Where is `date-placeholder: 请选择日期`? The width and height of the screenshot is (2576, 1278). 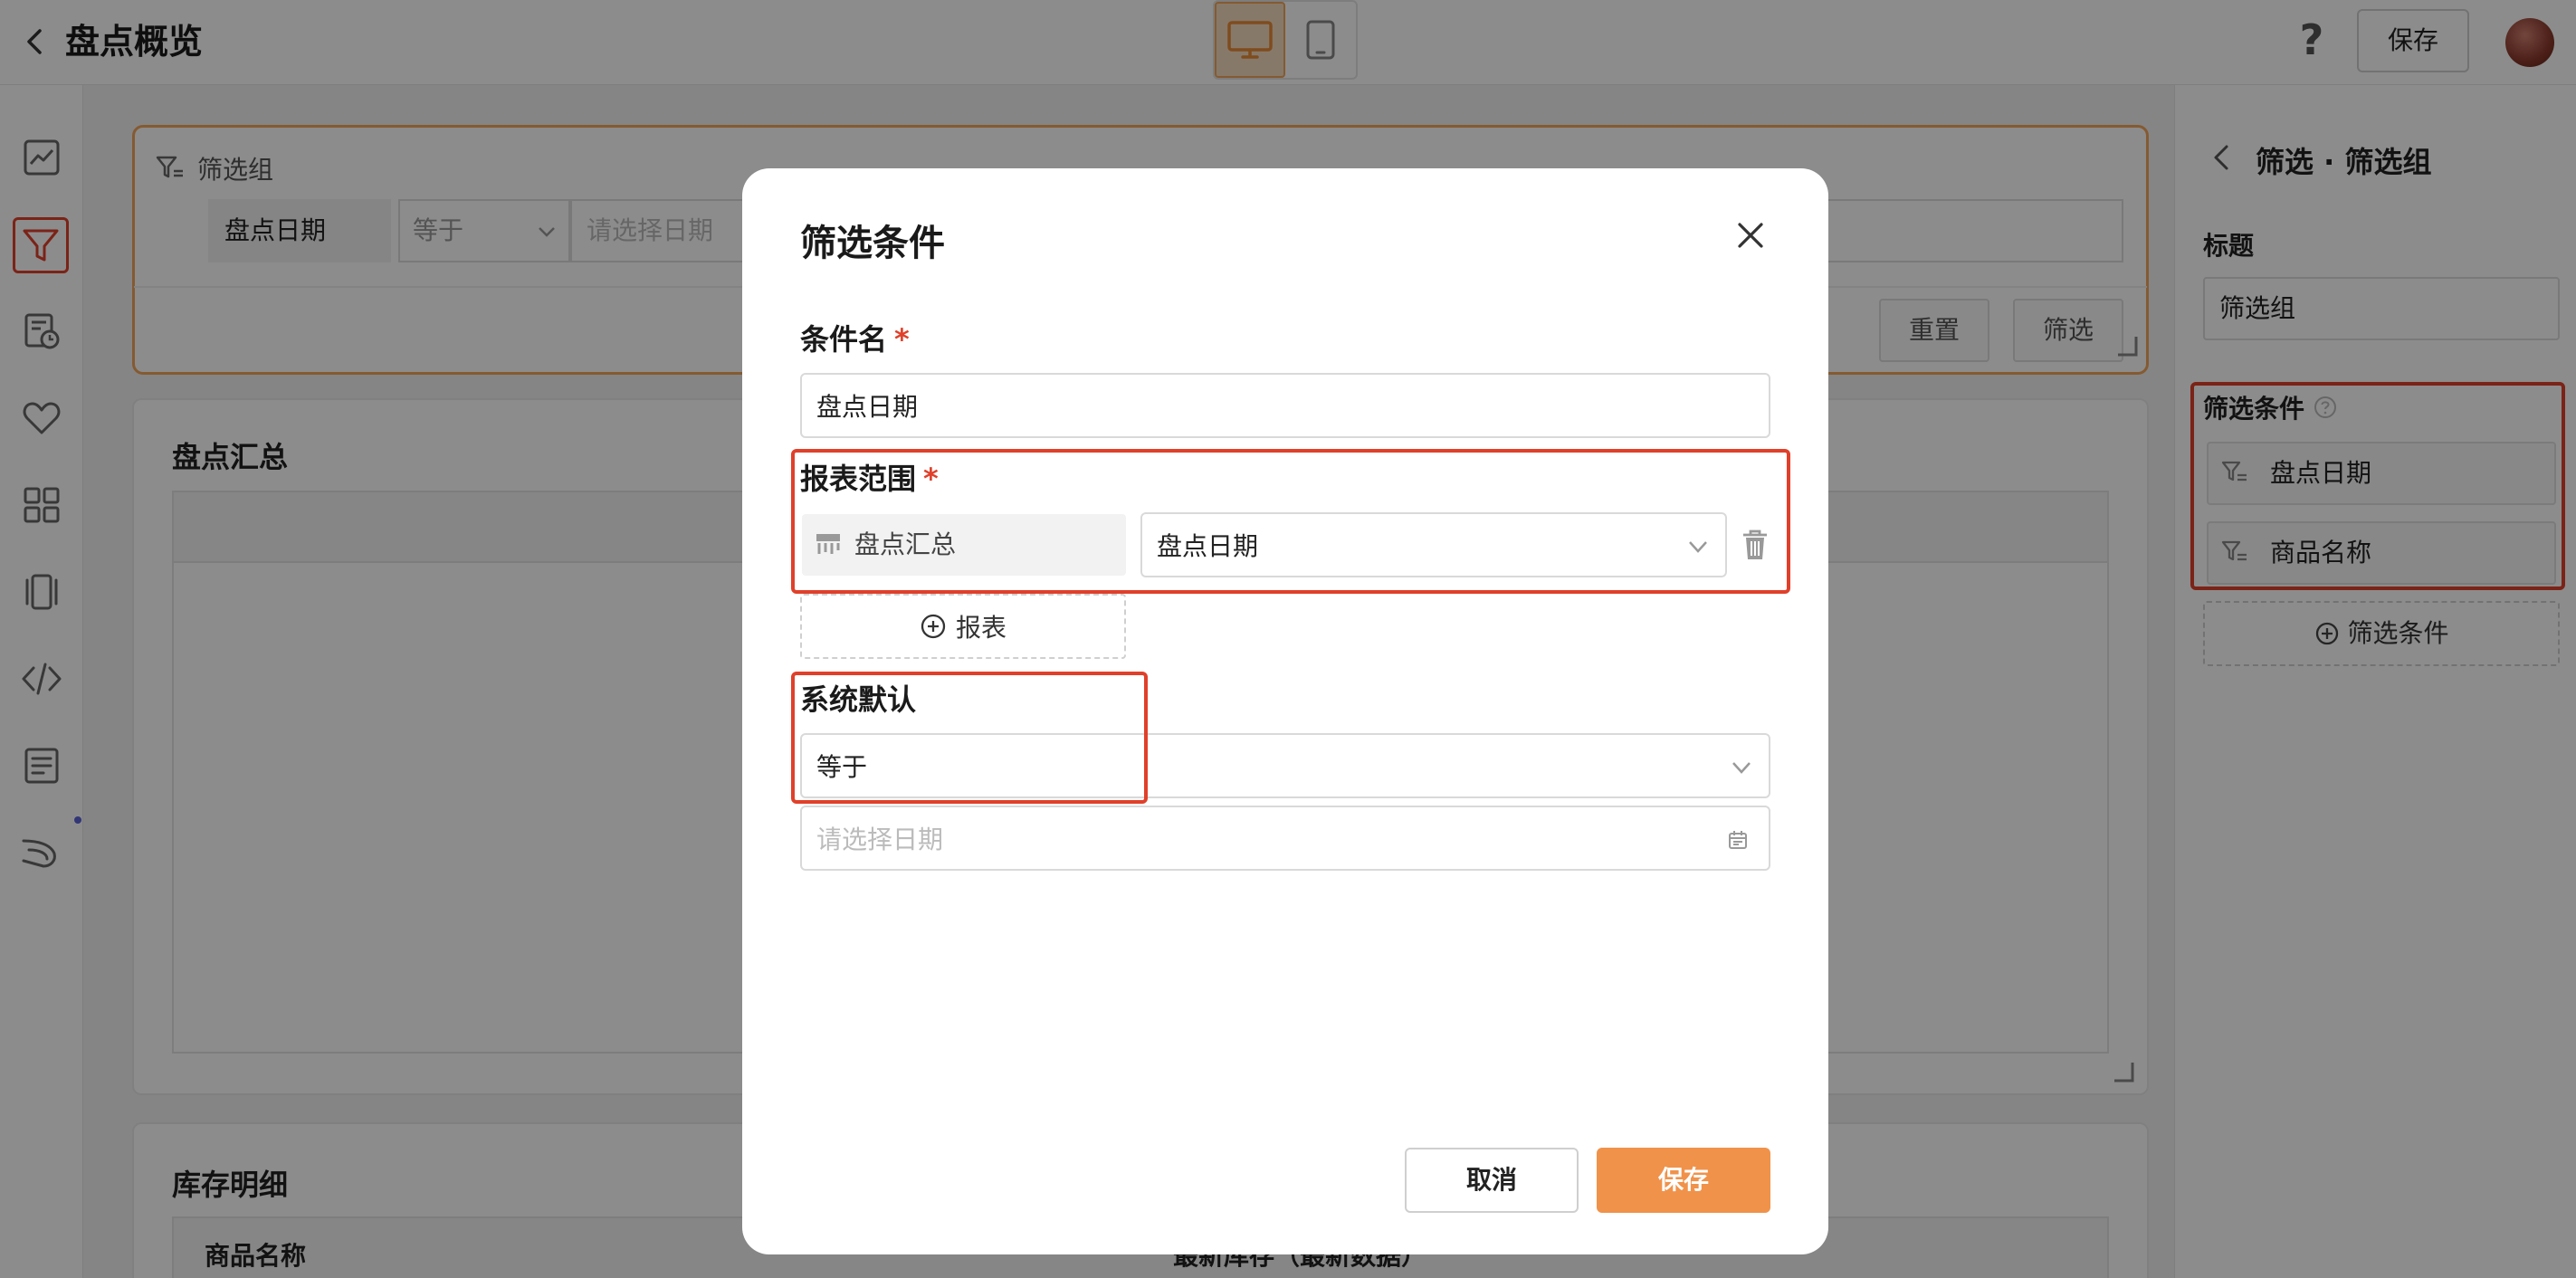
date-placeholder: 请选择日期 is located at coordinates (880, 839).